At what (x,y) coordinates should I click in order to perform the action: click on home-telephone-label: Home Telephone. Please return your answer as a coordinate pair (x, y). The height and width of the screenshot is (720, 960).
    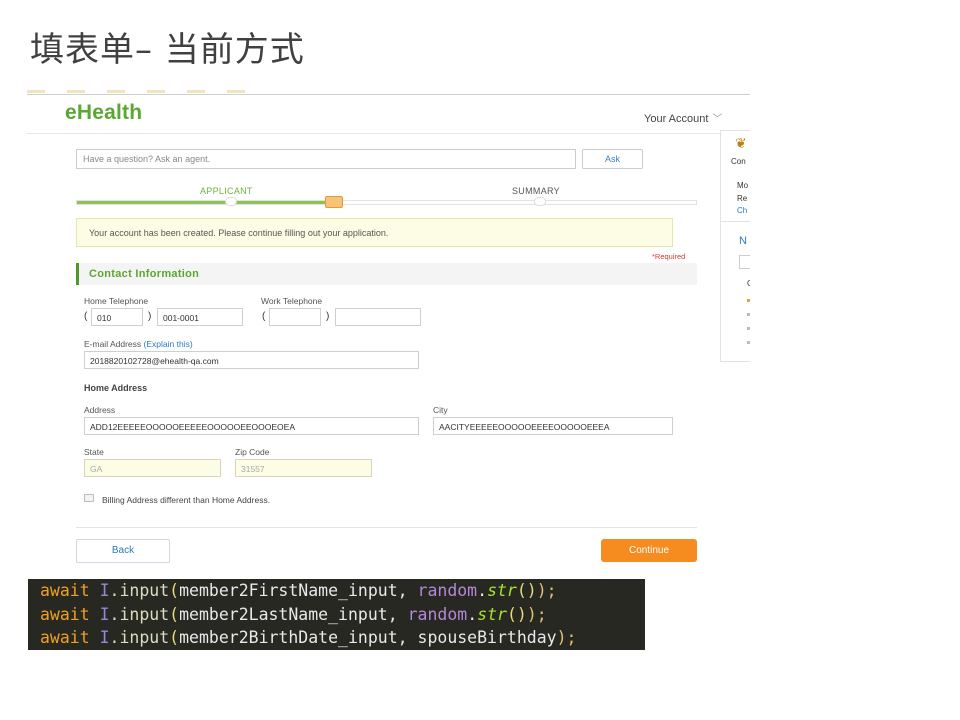
    Looking at the image, I should click on (116, 301).